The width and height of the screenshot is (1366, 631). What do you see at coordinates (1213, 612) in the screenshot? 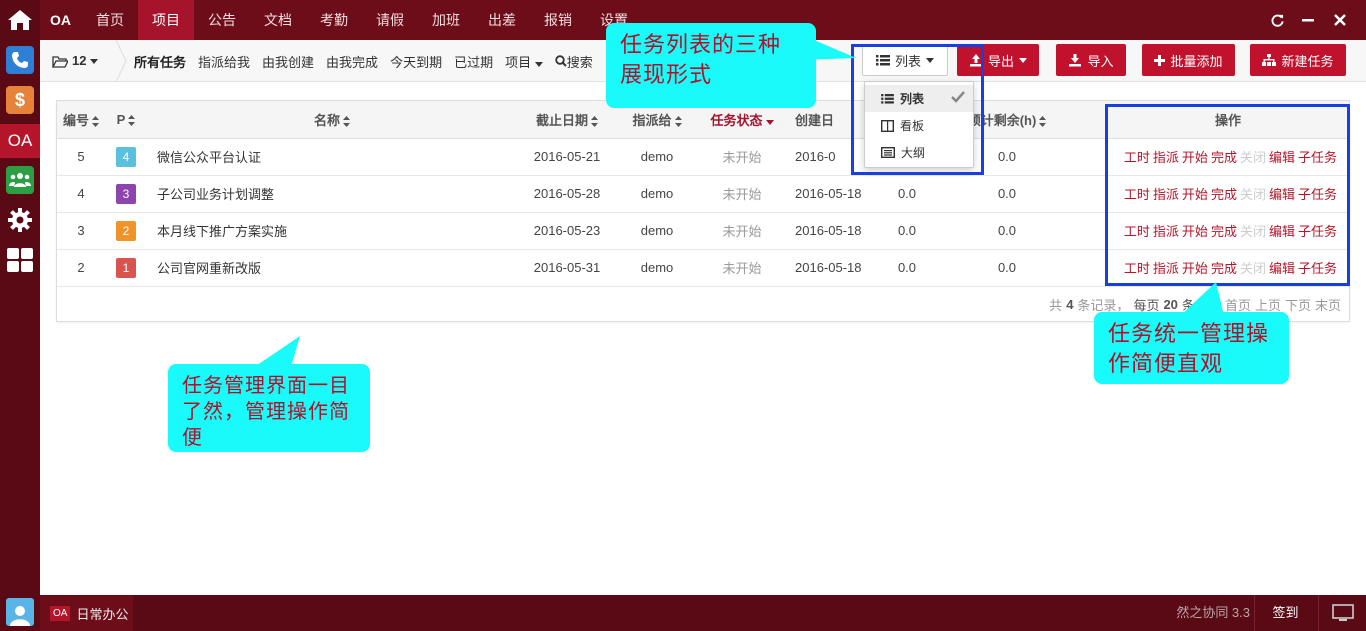
I see `app-version: 然之协同 3.3` at bounding box center [1213, 612].